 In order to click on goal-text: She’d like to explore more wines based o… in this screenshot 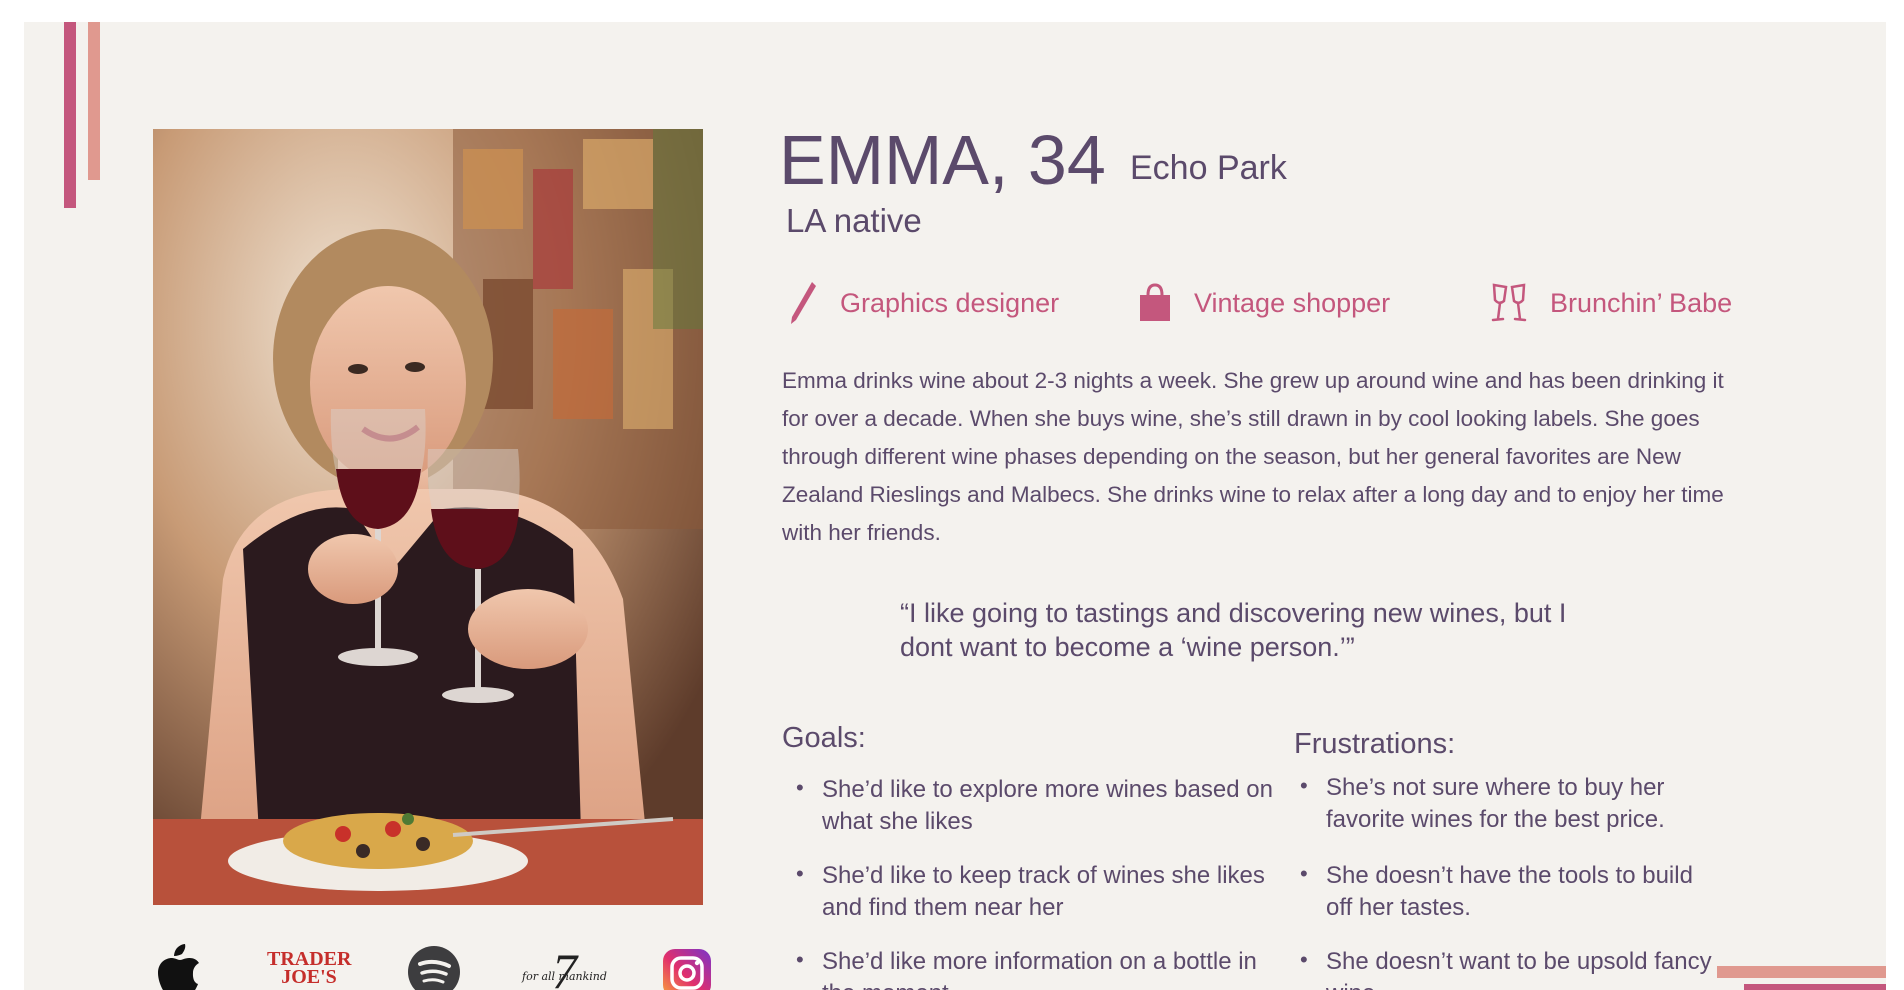, I will do `click(1047, 805)`.